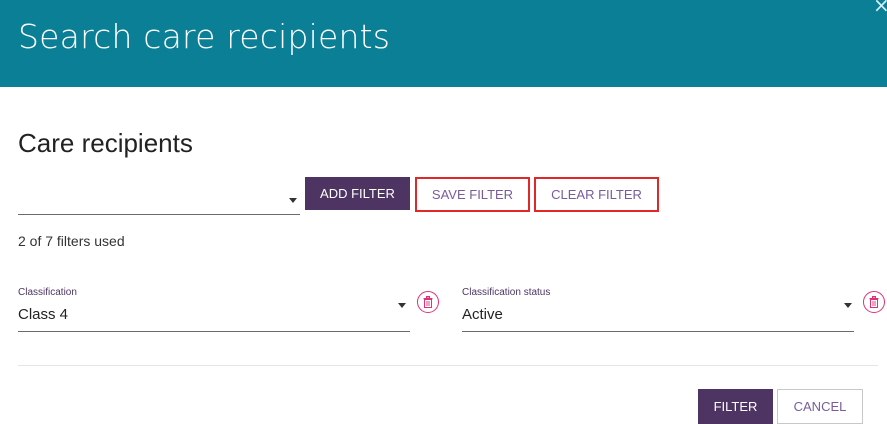 Image resolution: width=887 pixels, height=424 pixels. Describe the element at coordinates (658, 309) in the screenshot. I see `classification-status-select: Classification status Active` at that location.